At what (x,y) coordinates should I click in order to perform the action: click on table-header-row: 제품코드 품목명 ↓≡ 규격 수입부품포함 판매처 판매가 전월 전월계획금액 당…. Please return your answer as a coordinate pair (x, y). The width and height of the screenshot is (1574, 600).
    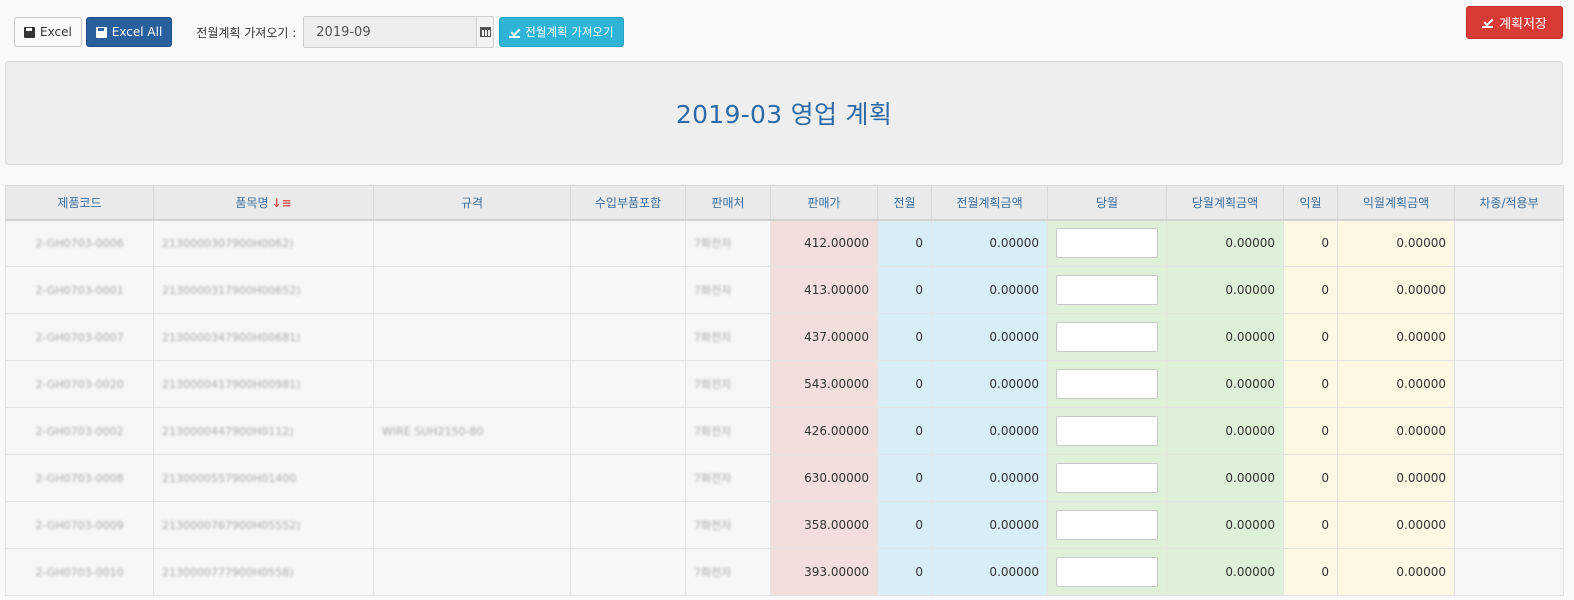
    Looking at the image, I should click on (784, 203).